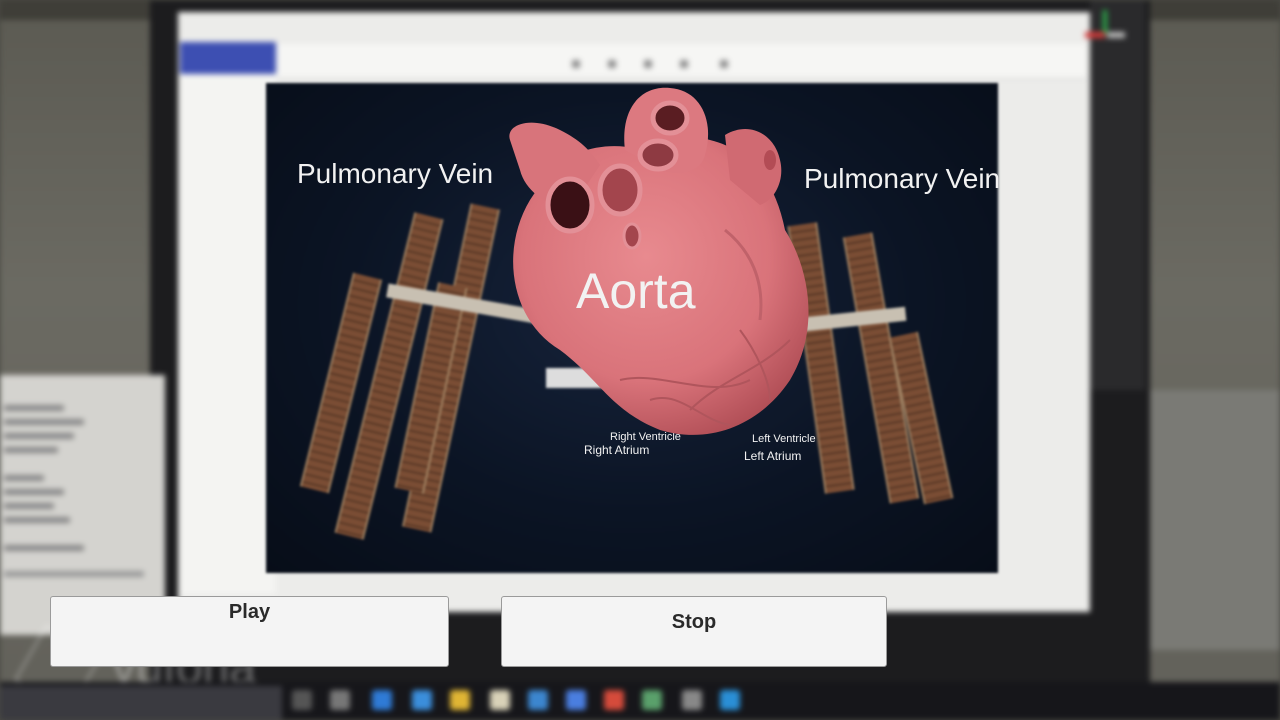  What do you see at coordinates (249, 631) in the screenshot?
I see `play-button: Play` at bounding box center [249, 631].